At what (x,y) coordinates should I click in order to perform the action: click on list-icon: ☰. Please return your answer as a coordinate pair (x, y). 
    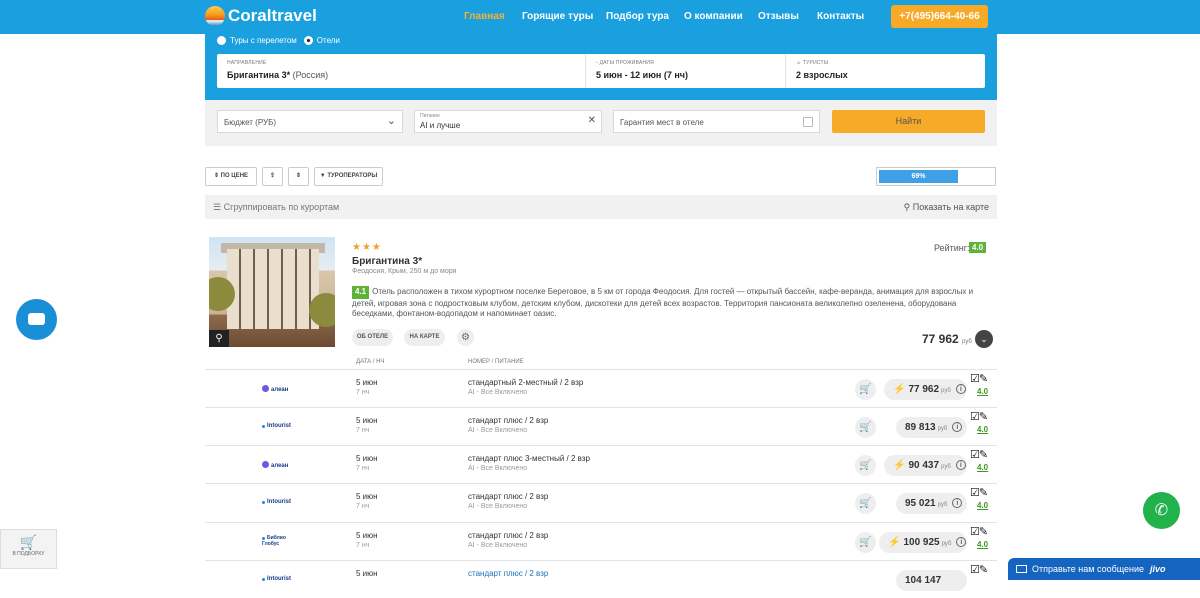
    Looking at the image, I should click on (217, 207).